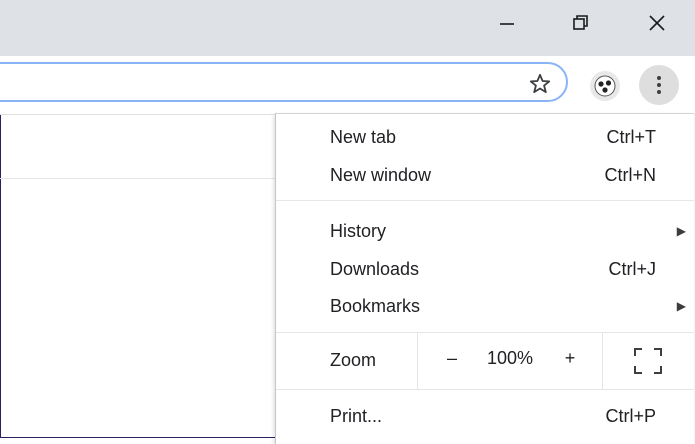  Describe the element at coordinates (648, 361) in the screenshot. I see `fullscreen-icon` at that location.